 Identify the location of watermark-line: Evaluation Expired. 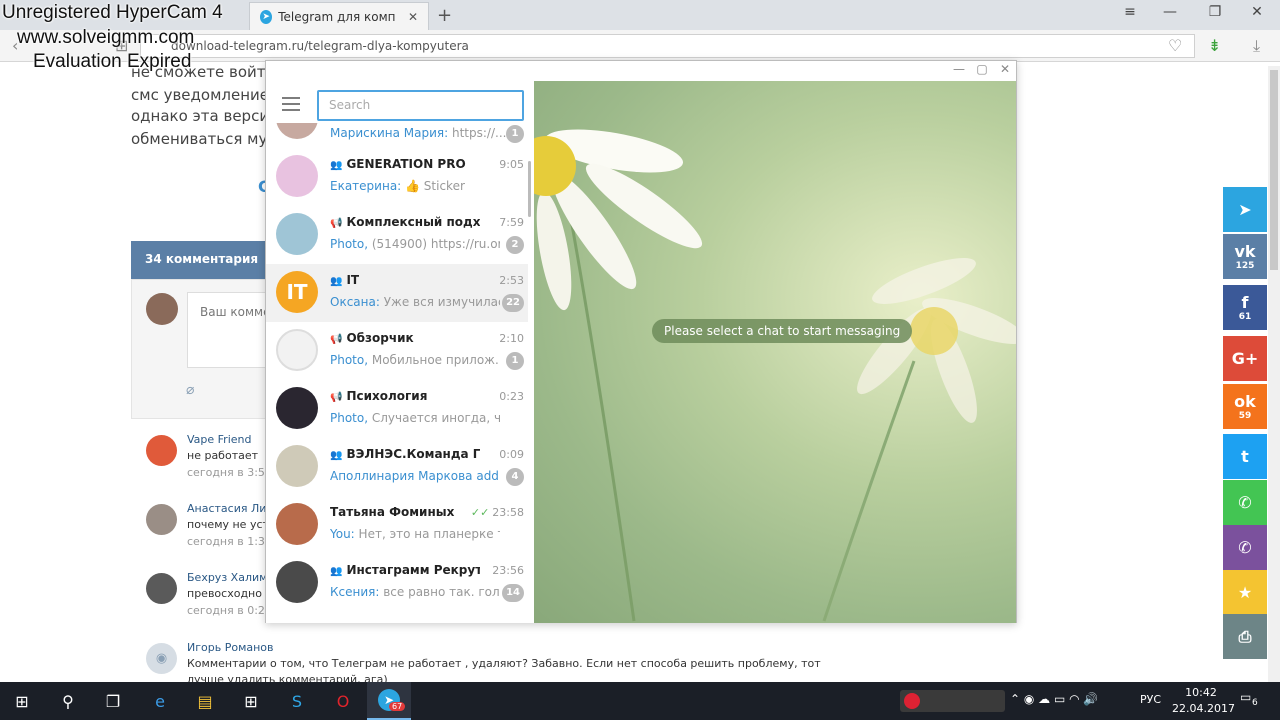
(112, 61).